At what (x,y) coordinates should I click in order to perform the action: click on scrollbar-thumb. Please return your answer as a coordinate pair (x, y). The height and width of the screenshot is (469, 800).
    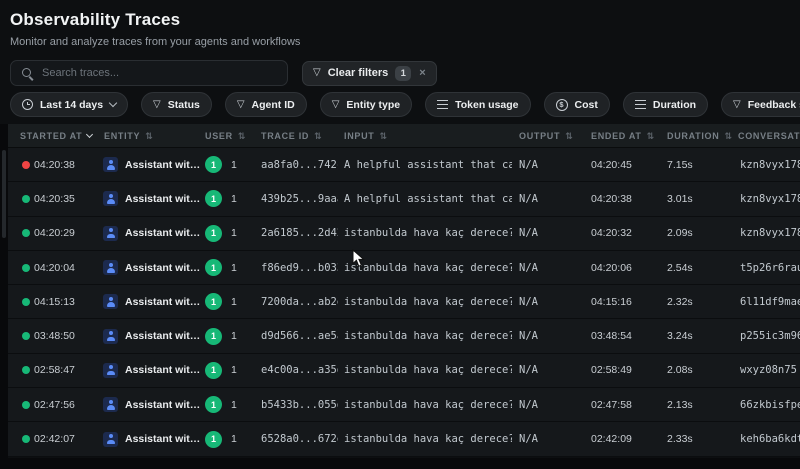
    Looking at the image, I should click on (4, 194).